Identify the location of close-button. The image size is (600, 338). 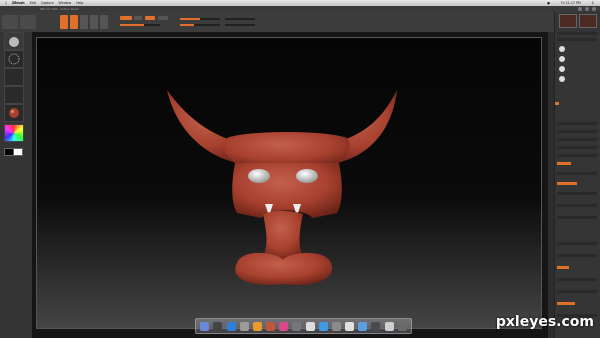
(594, 9).